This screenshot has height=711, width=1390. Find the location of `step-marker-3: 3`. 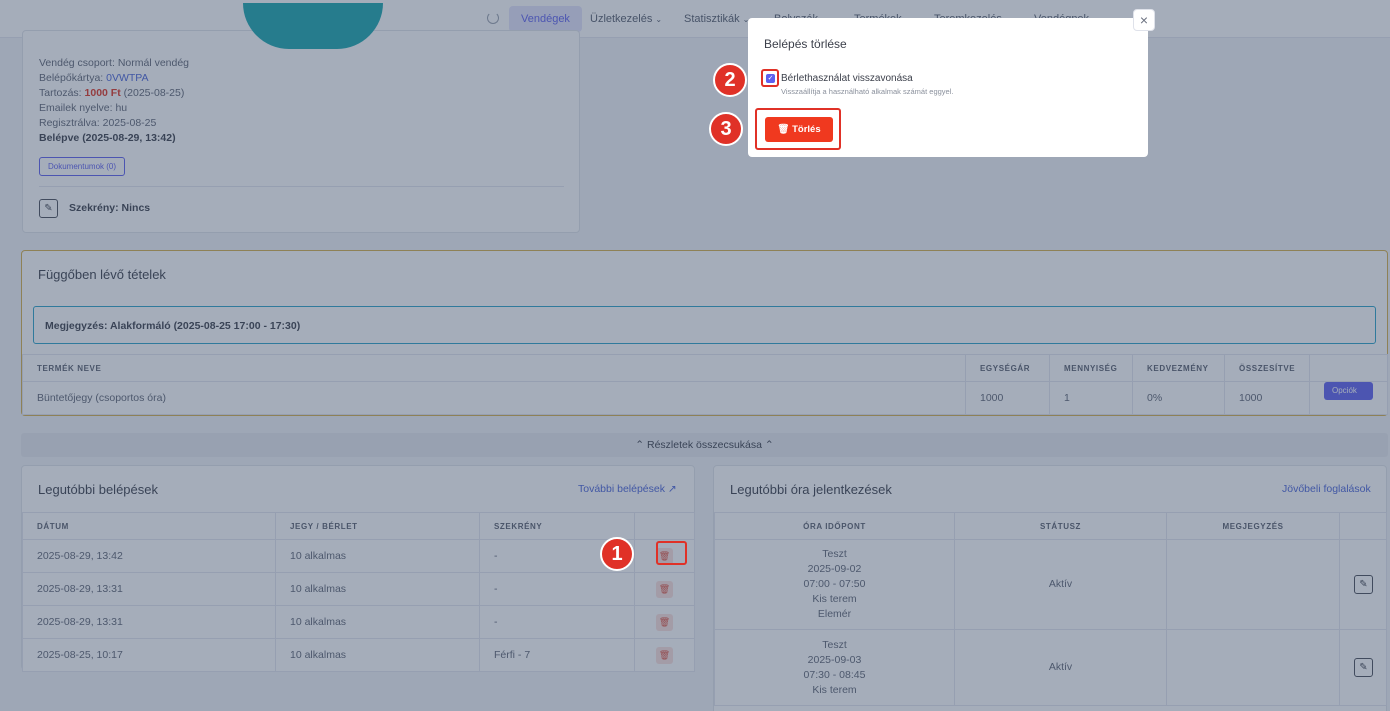

step-marker-3: 3 is located at coordinates (726, 129).